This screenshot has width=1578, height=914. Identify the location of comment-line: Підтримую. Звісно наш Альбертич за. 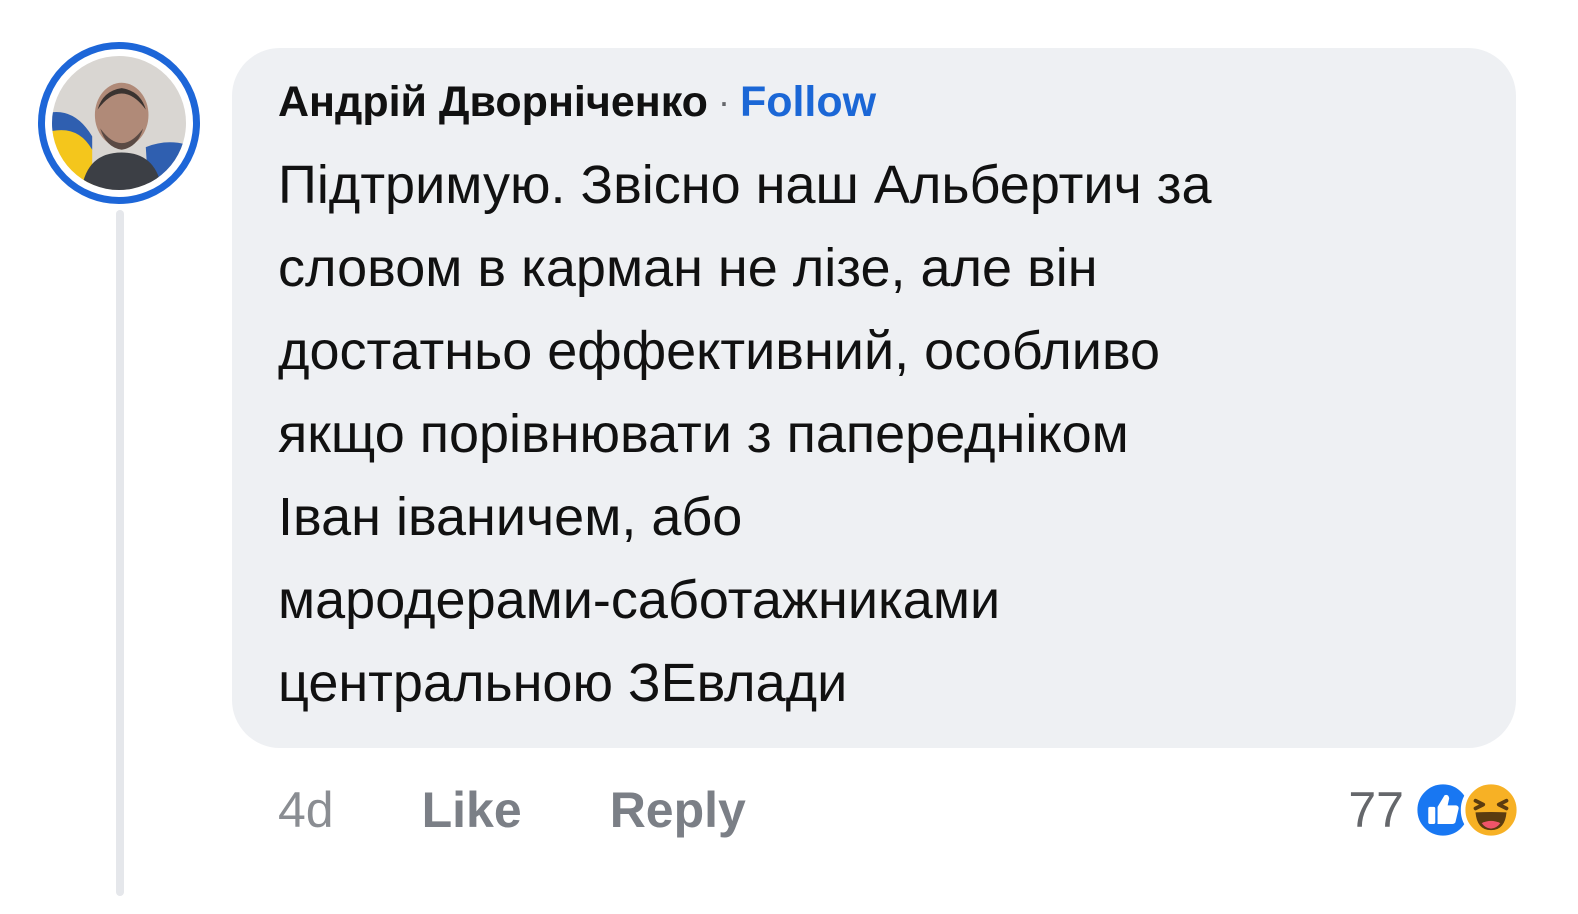
(745, 185).